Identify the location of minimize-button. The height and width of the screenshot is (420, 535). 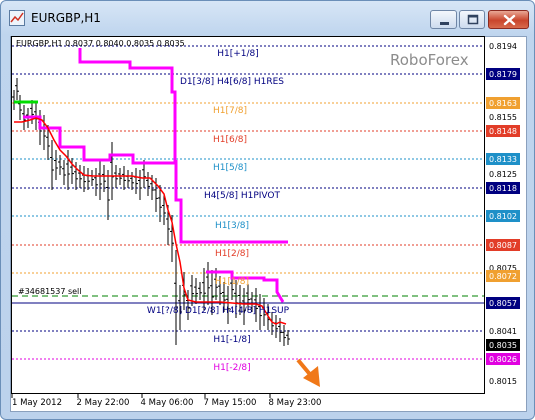
(443, 19).